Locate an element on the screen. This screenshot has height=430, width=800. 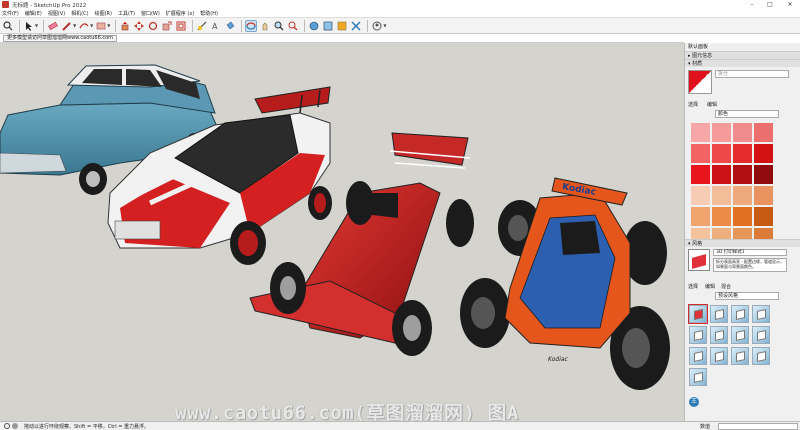
style-category-select: 预设风格 is located at coordinates (747, 296).